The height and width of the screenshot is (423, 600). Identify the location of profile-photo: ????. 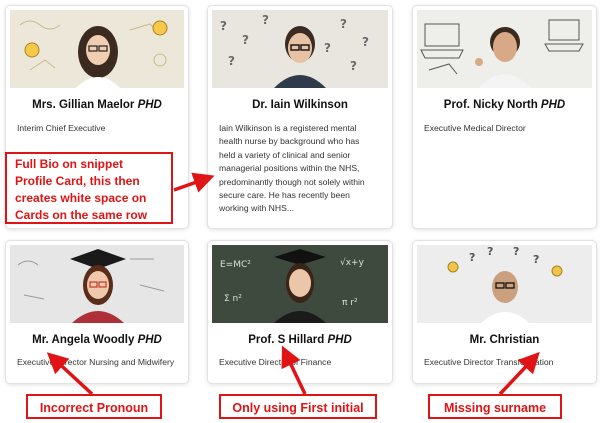
(504, 284).